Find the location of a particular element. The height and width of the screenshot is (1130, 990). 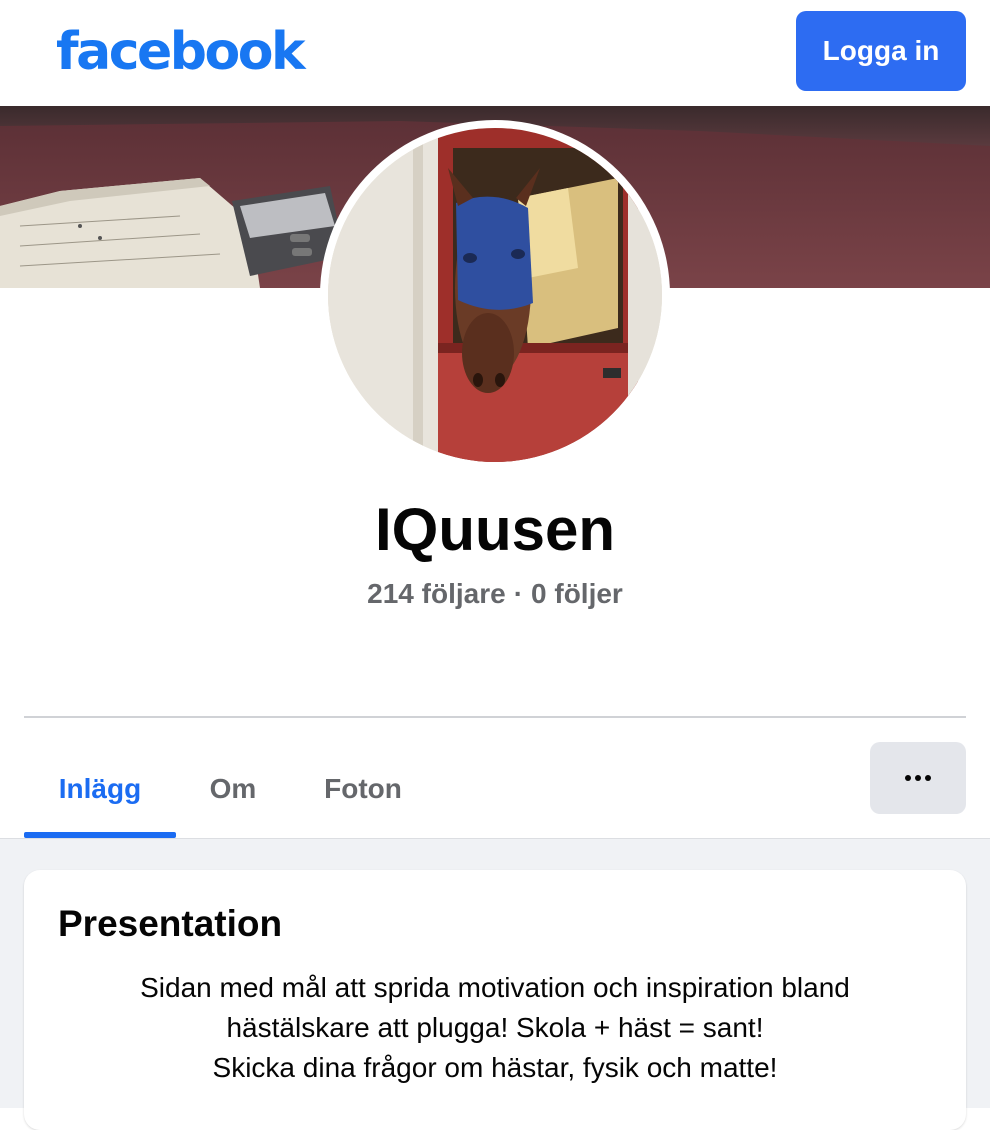

login-button: Logga in is located at coordinates (881, 51).